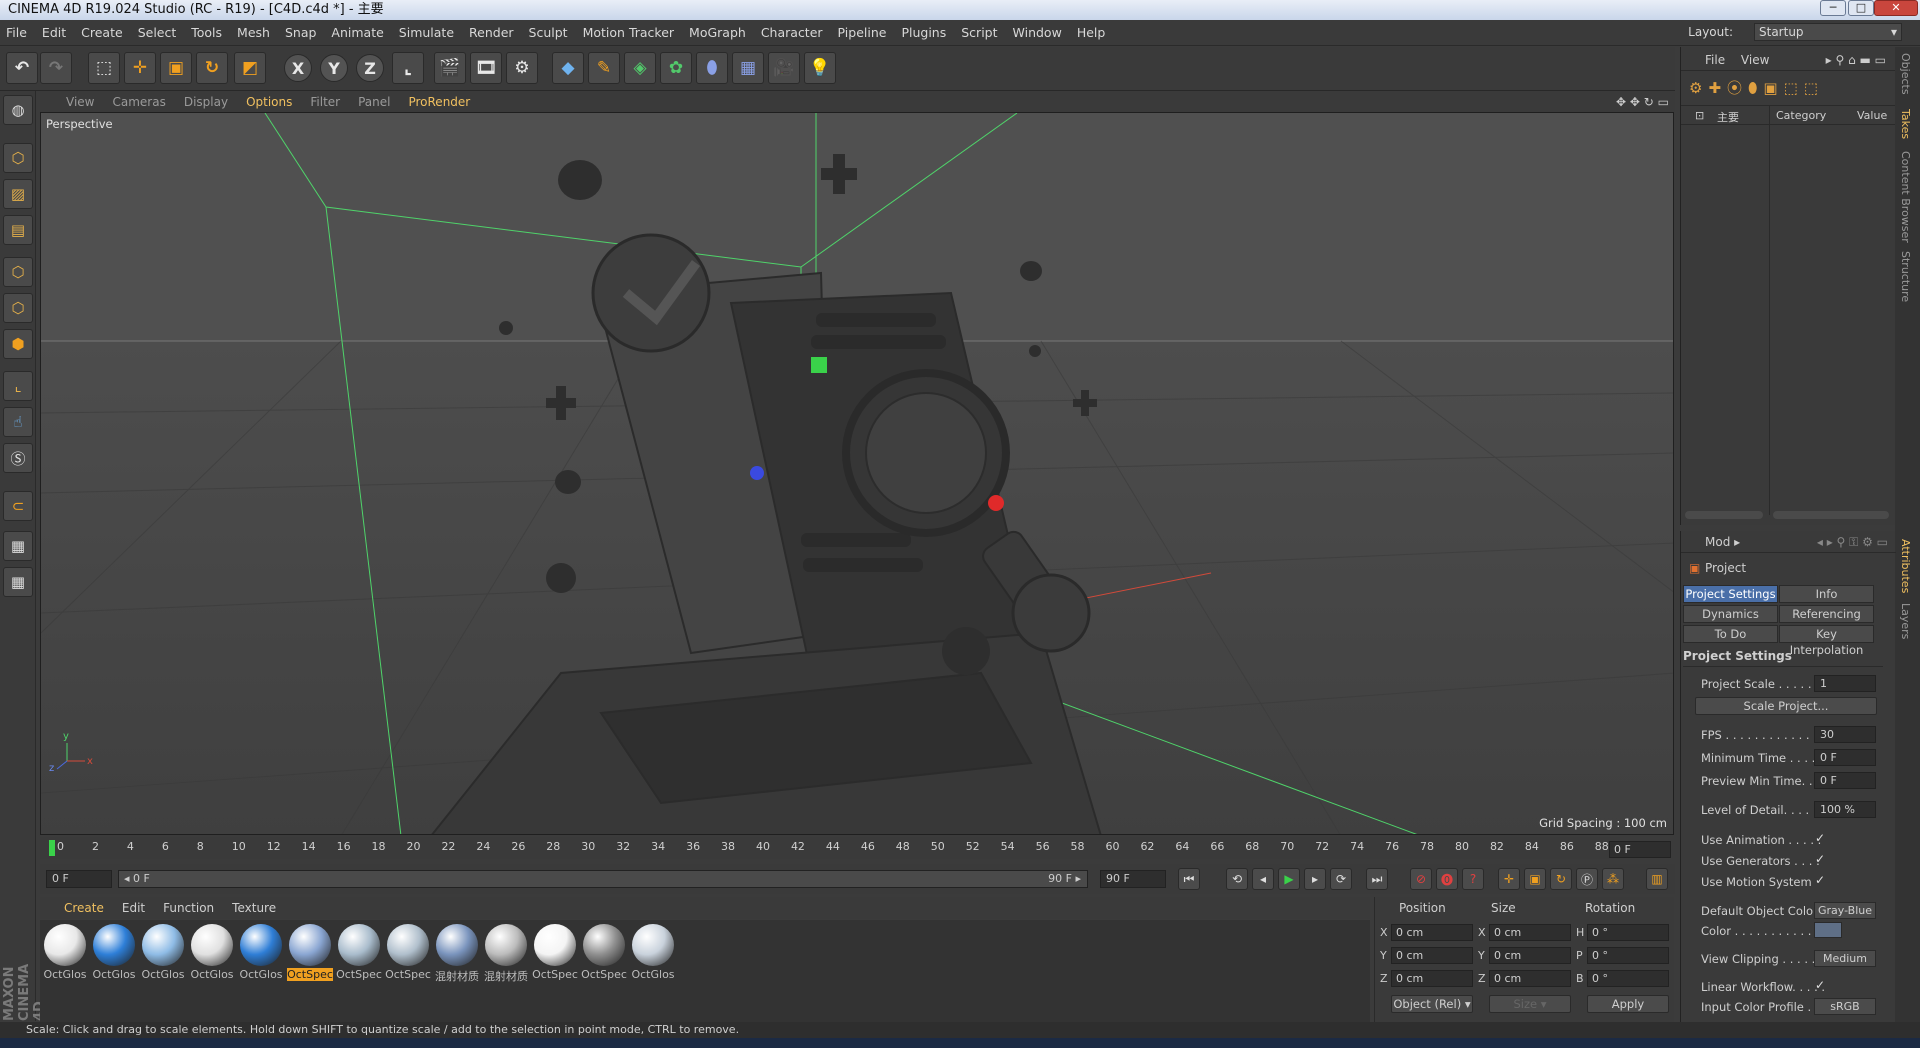 This screenshot has width=1920, height=1048. What do you see at coordinates (1263, 879) in the screenshot?
I see `previous-frame-icon: ◂` at bounding box center [1263, 879].